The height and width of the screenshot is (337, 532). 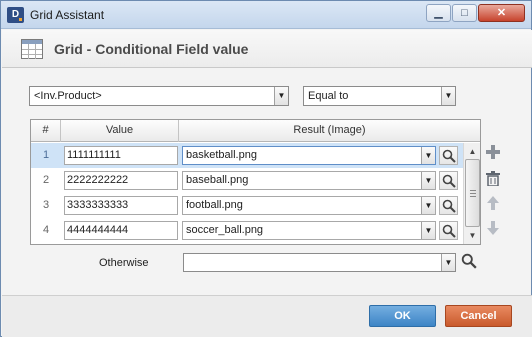 I want to click on close-icon: ✕, so click(x=501, y=13).